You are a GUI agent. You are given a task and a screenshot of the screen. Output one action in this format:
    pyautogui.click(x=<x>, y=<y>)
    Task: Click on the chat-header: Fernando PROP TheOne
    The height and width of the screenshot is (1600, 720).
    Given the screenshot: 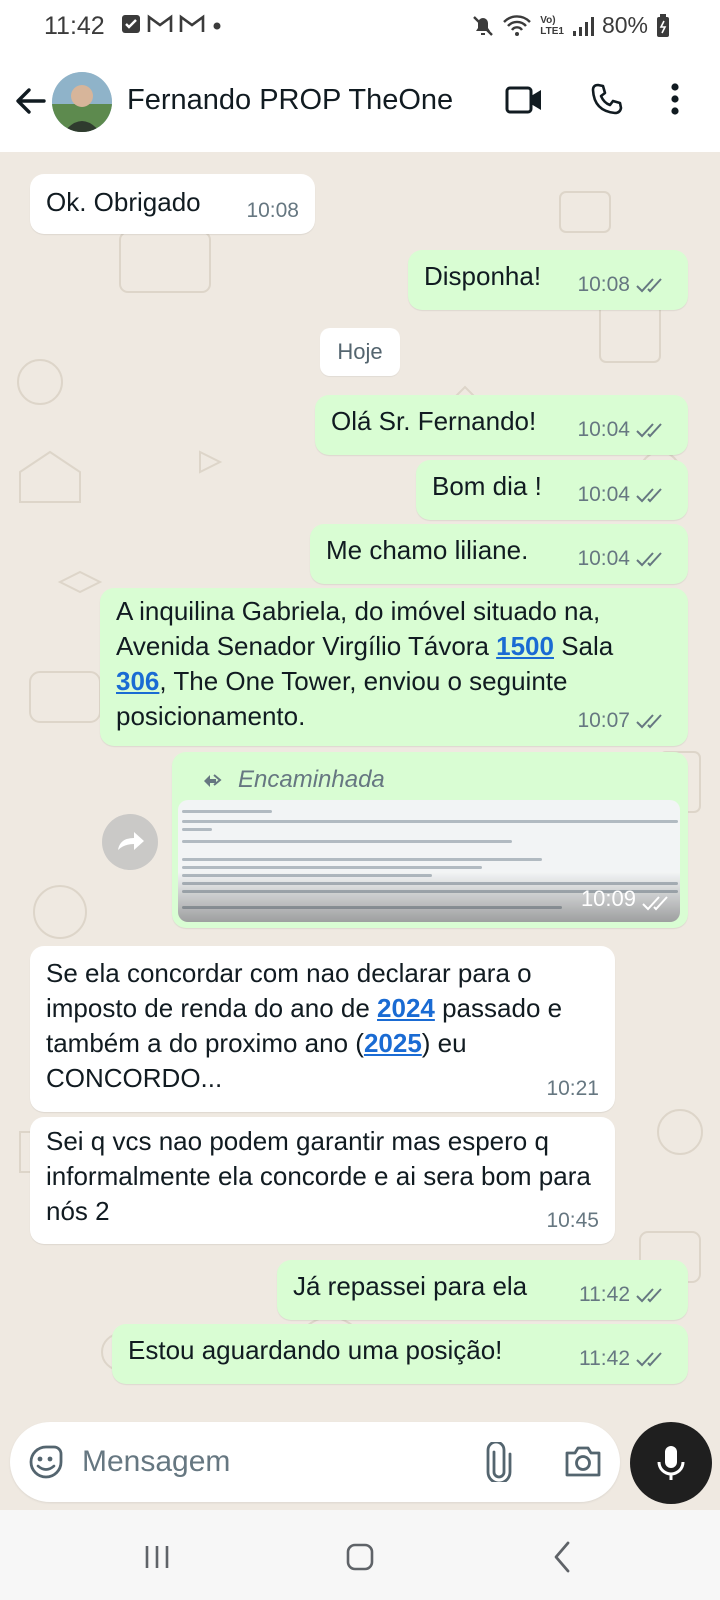 What is the action you would take?
    pyautogui.click(x=360, y=104)
    